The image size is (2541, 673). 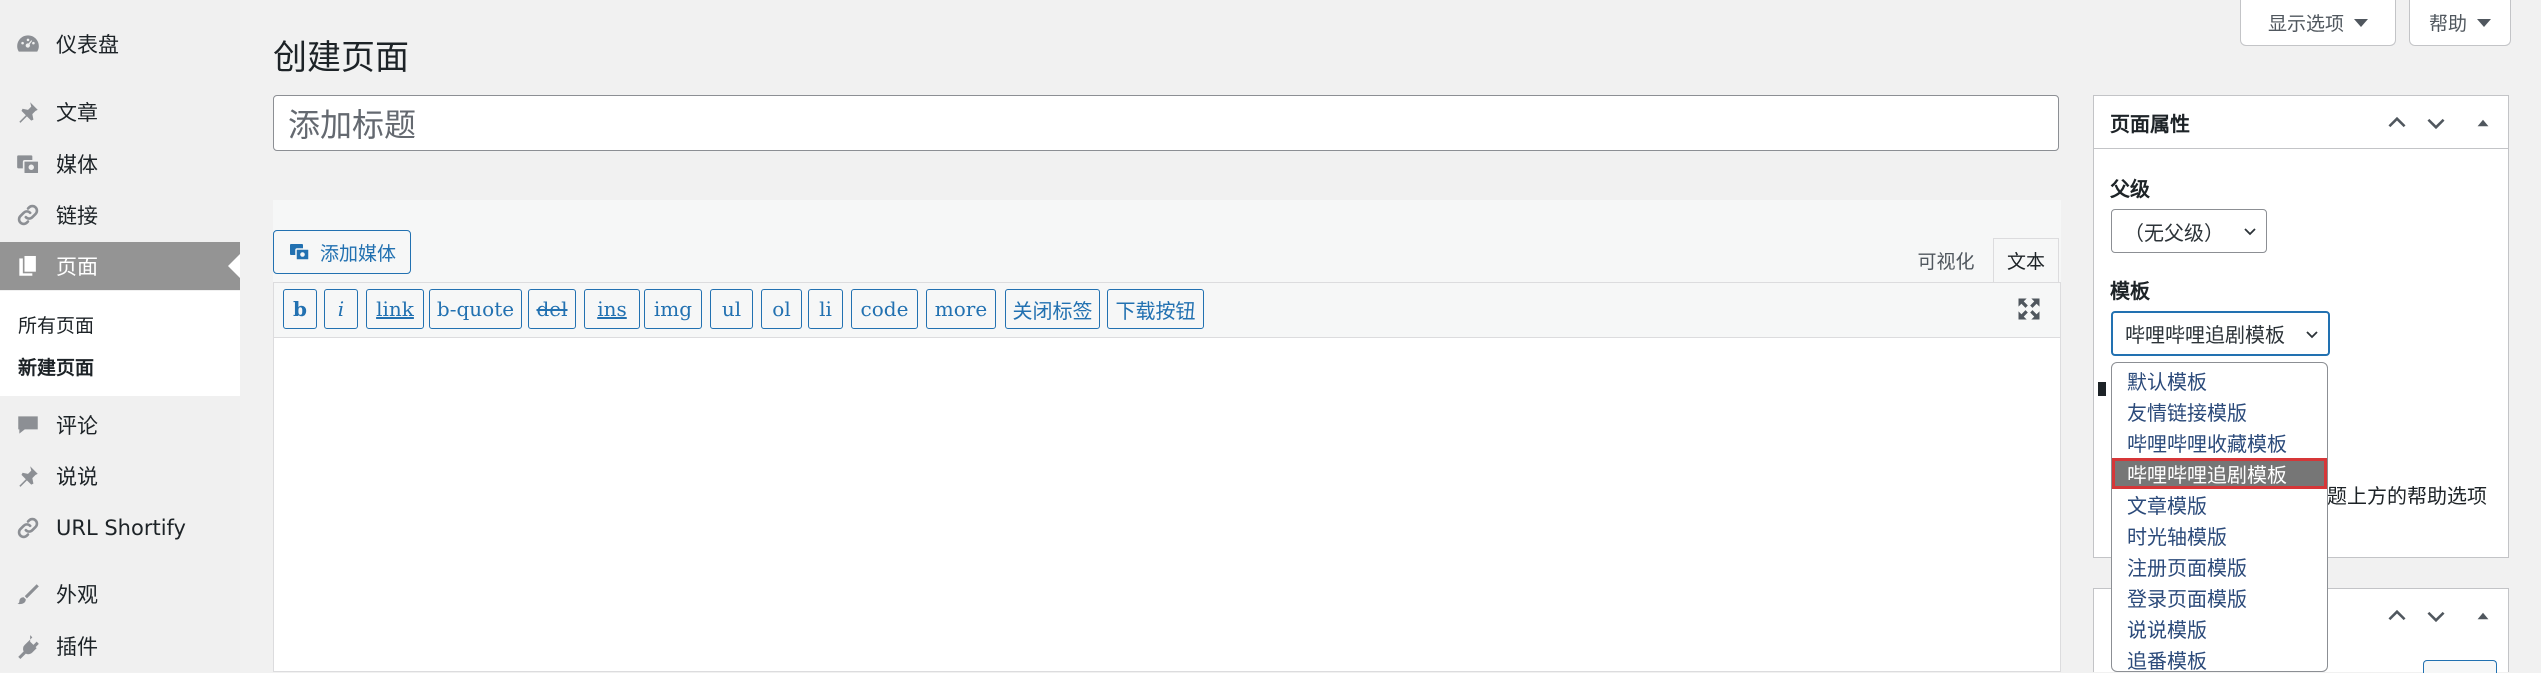 I want to click on help-button: 帮助, so click(x=2460, y=23).